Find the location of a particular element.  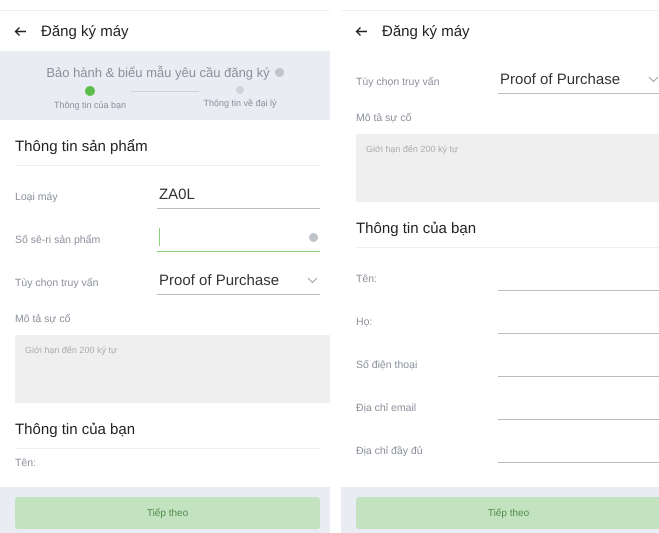

field-label: Số điện thoại is located at coordinates (387, 366).